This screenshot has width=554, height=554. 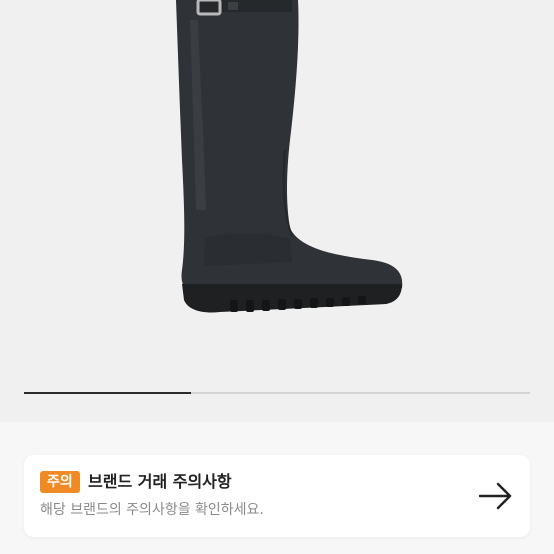 I want to click on boot-strap, so click(x=244, y=6).